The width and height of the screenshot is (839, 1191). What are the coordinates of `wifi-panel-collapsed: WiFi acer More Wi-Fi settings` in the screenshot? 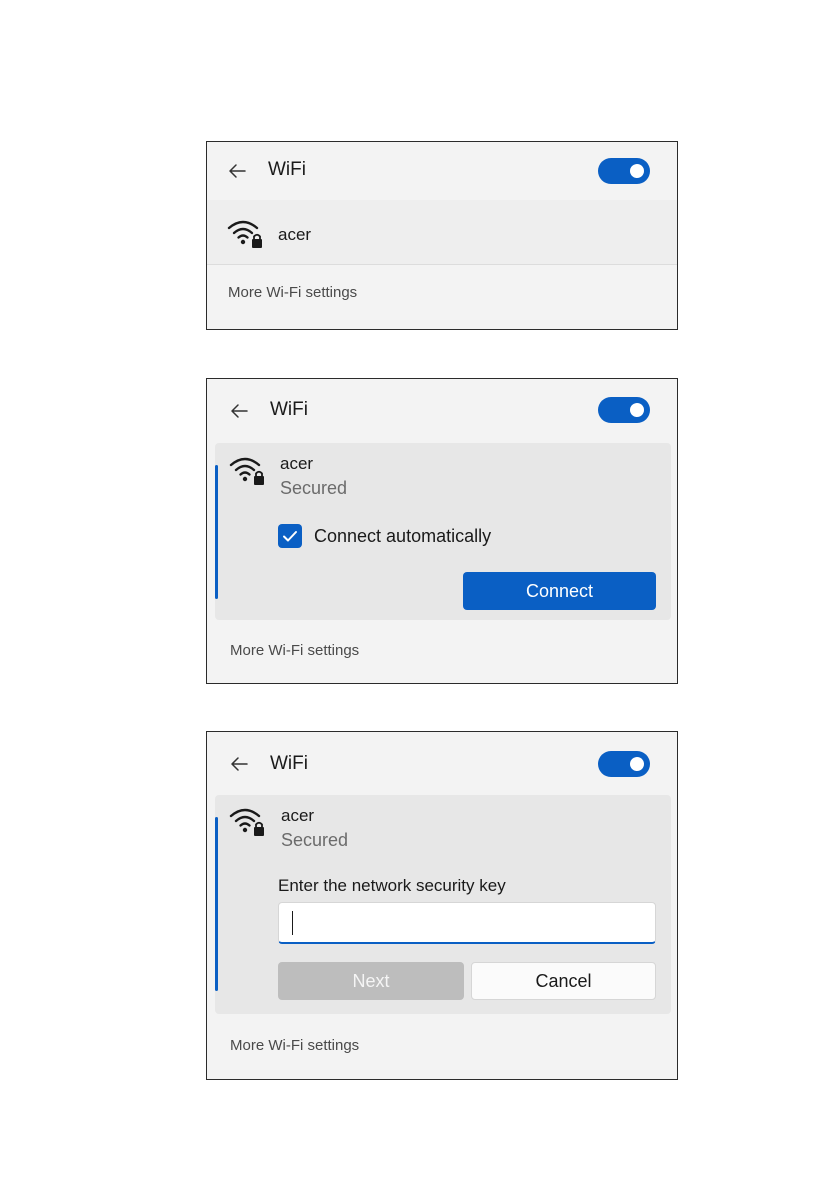 It's located at (442, 235).